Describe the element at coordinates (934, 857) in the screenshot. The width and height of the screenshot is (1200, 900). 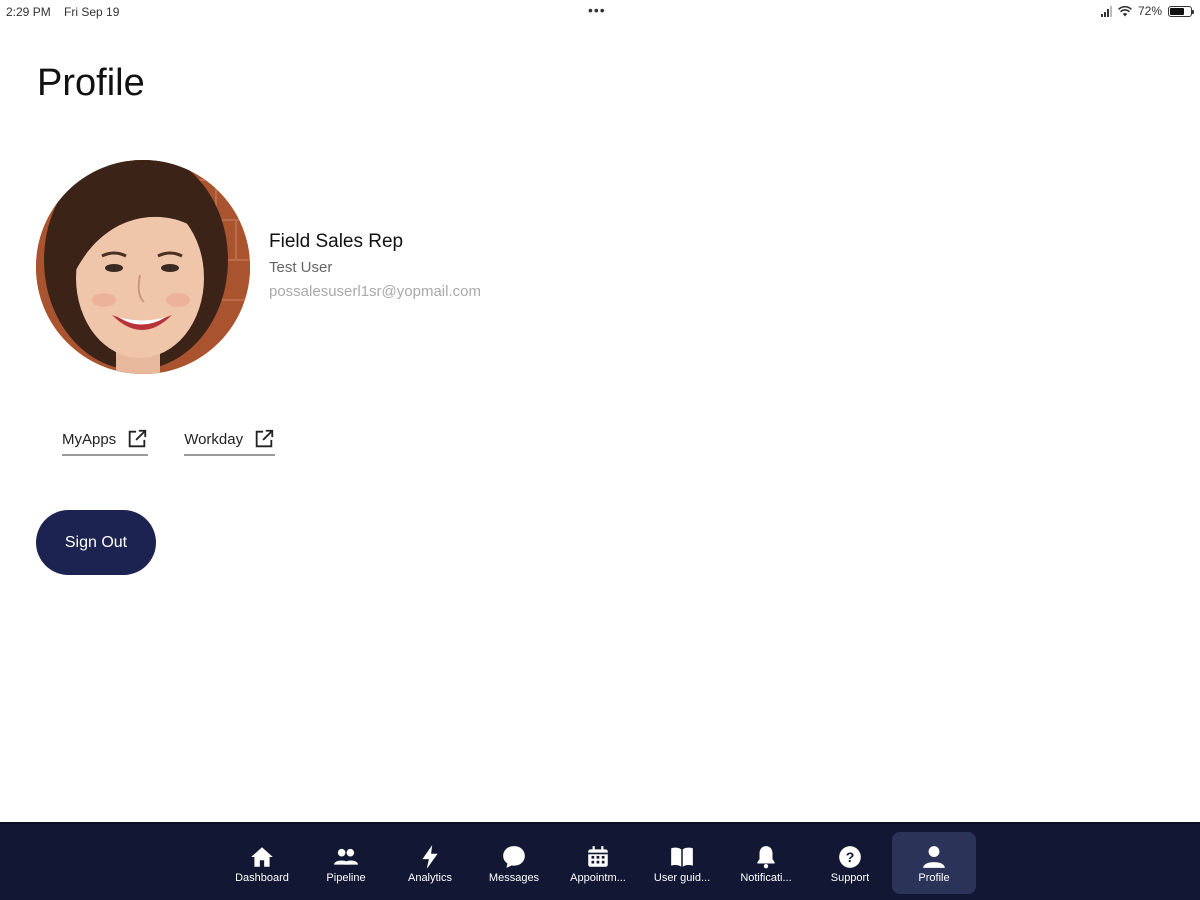
I see `person-icon` at that location.